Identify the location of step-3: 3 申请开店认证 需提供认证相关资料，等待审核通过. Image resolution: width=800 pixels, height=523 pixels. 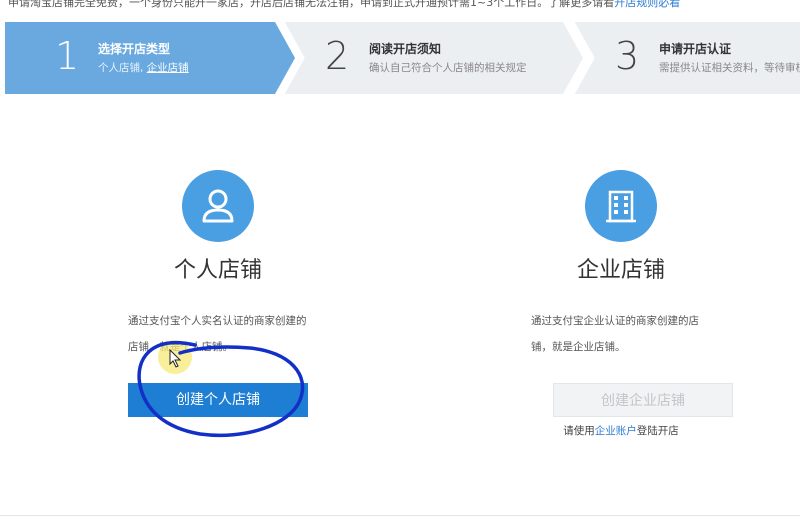
(686, 58).